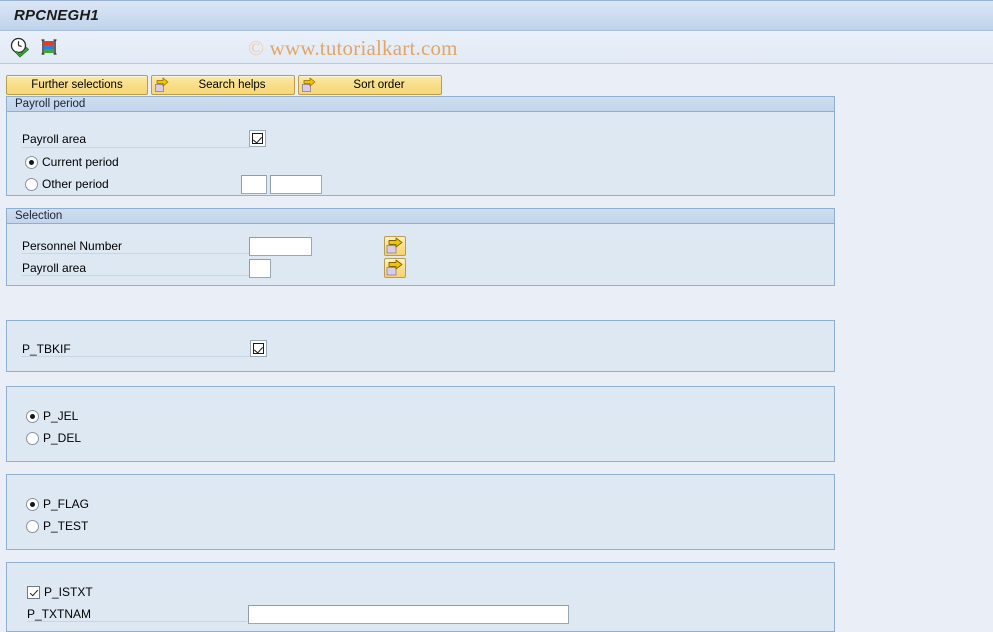  Describe the element at coordinates (49, 47) in the screenshot. I see `execute-print-icon` at that location.